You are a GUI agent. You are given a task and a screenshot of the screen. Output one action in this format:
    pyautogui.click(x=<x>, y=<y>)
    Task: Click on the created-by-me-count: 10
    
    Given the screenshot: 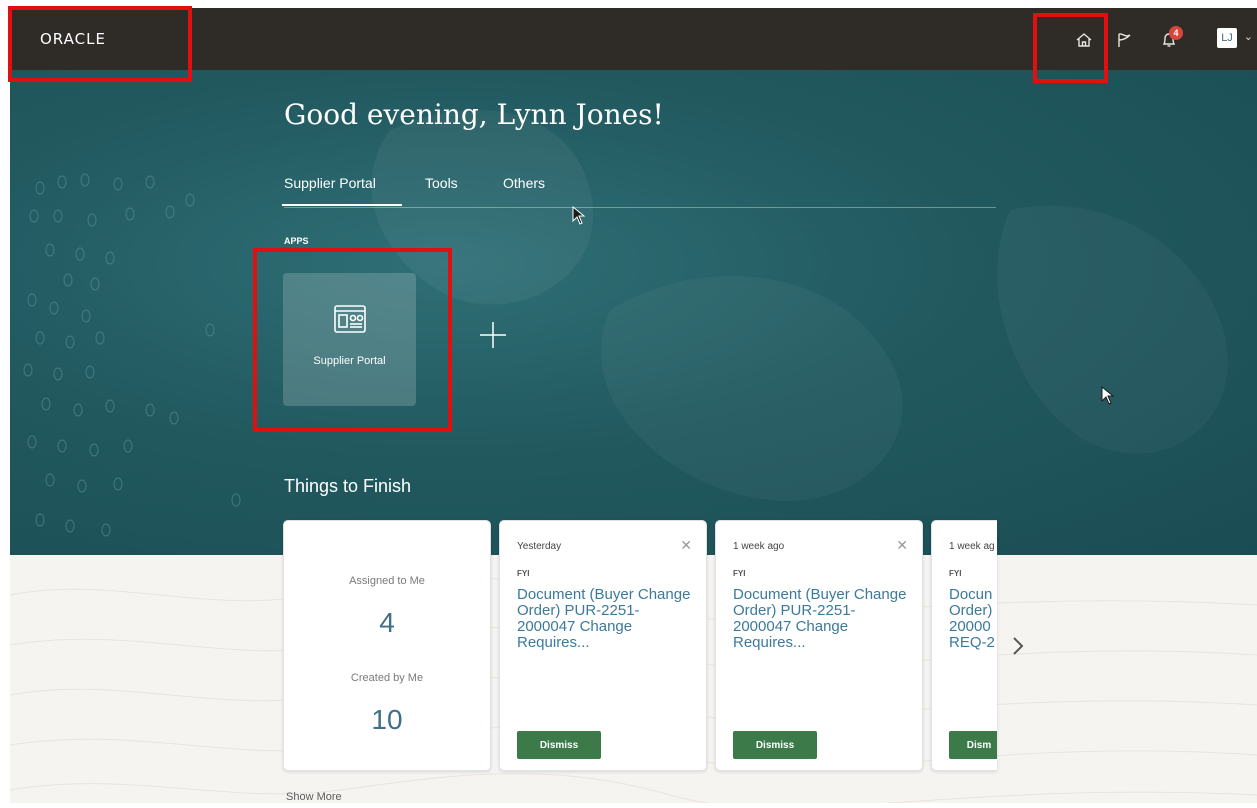 What is the action you would take?
    pyautogui.click(x=387, y=720)
    